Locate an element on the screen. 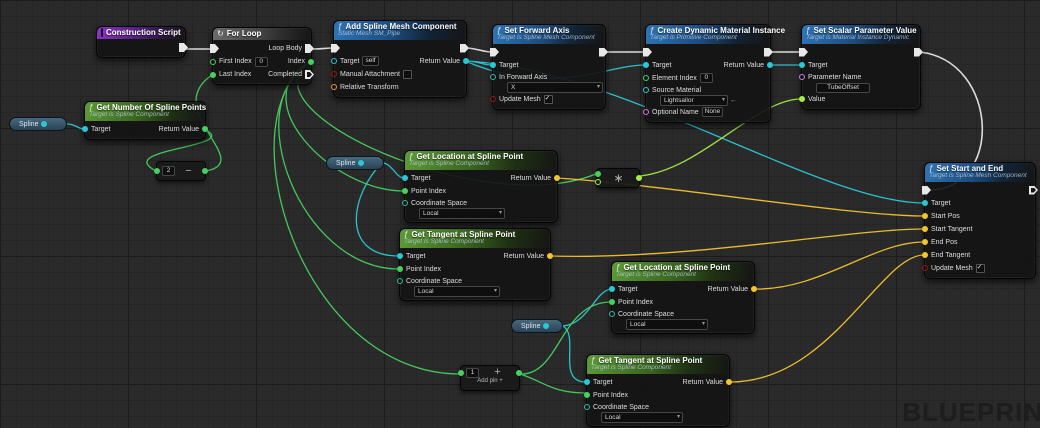 The image size is (1040, 428). parameter-name-input: TubeOffset is located at coordinates (843, 87).